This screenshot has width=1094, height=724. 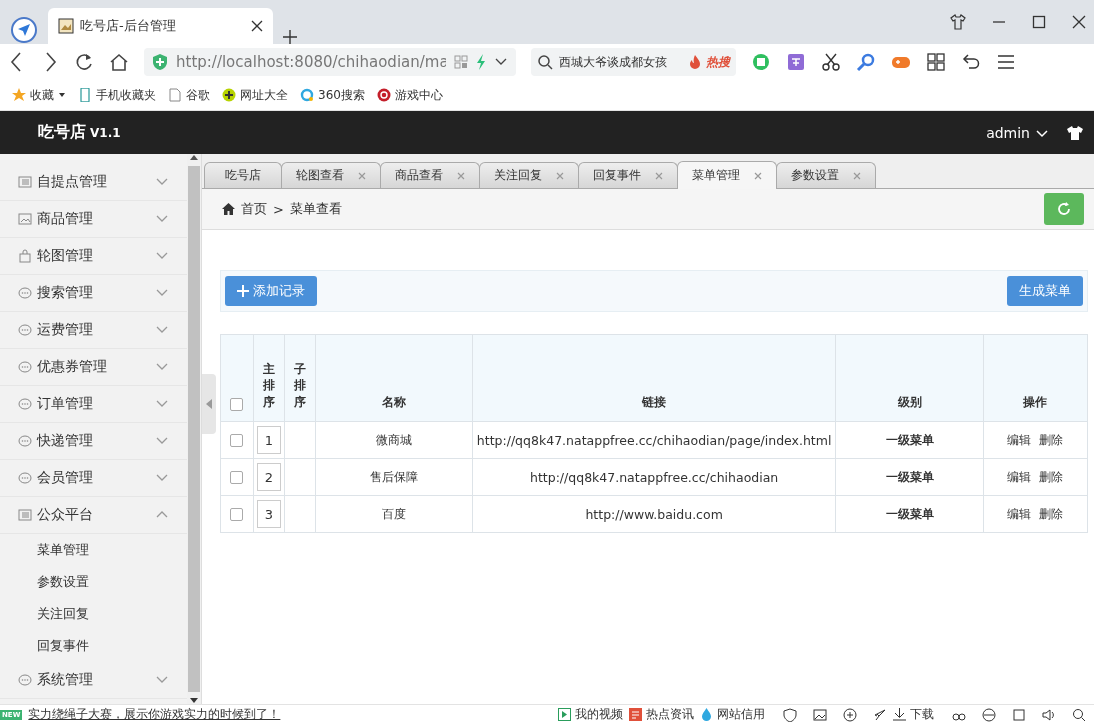 What do you see at coordinates (831, 62) in the screenshot?
I see `scissors-icon` at bounding box center [831, 62].